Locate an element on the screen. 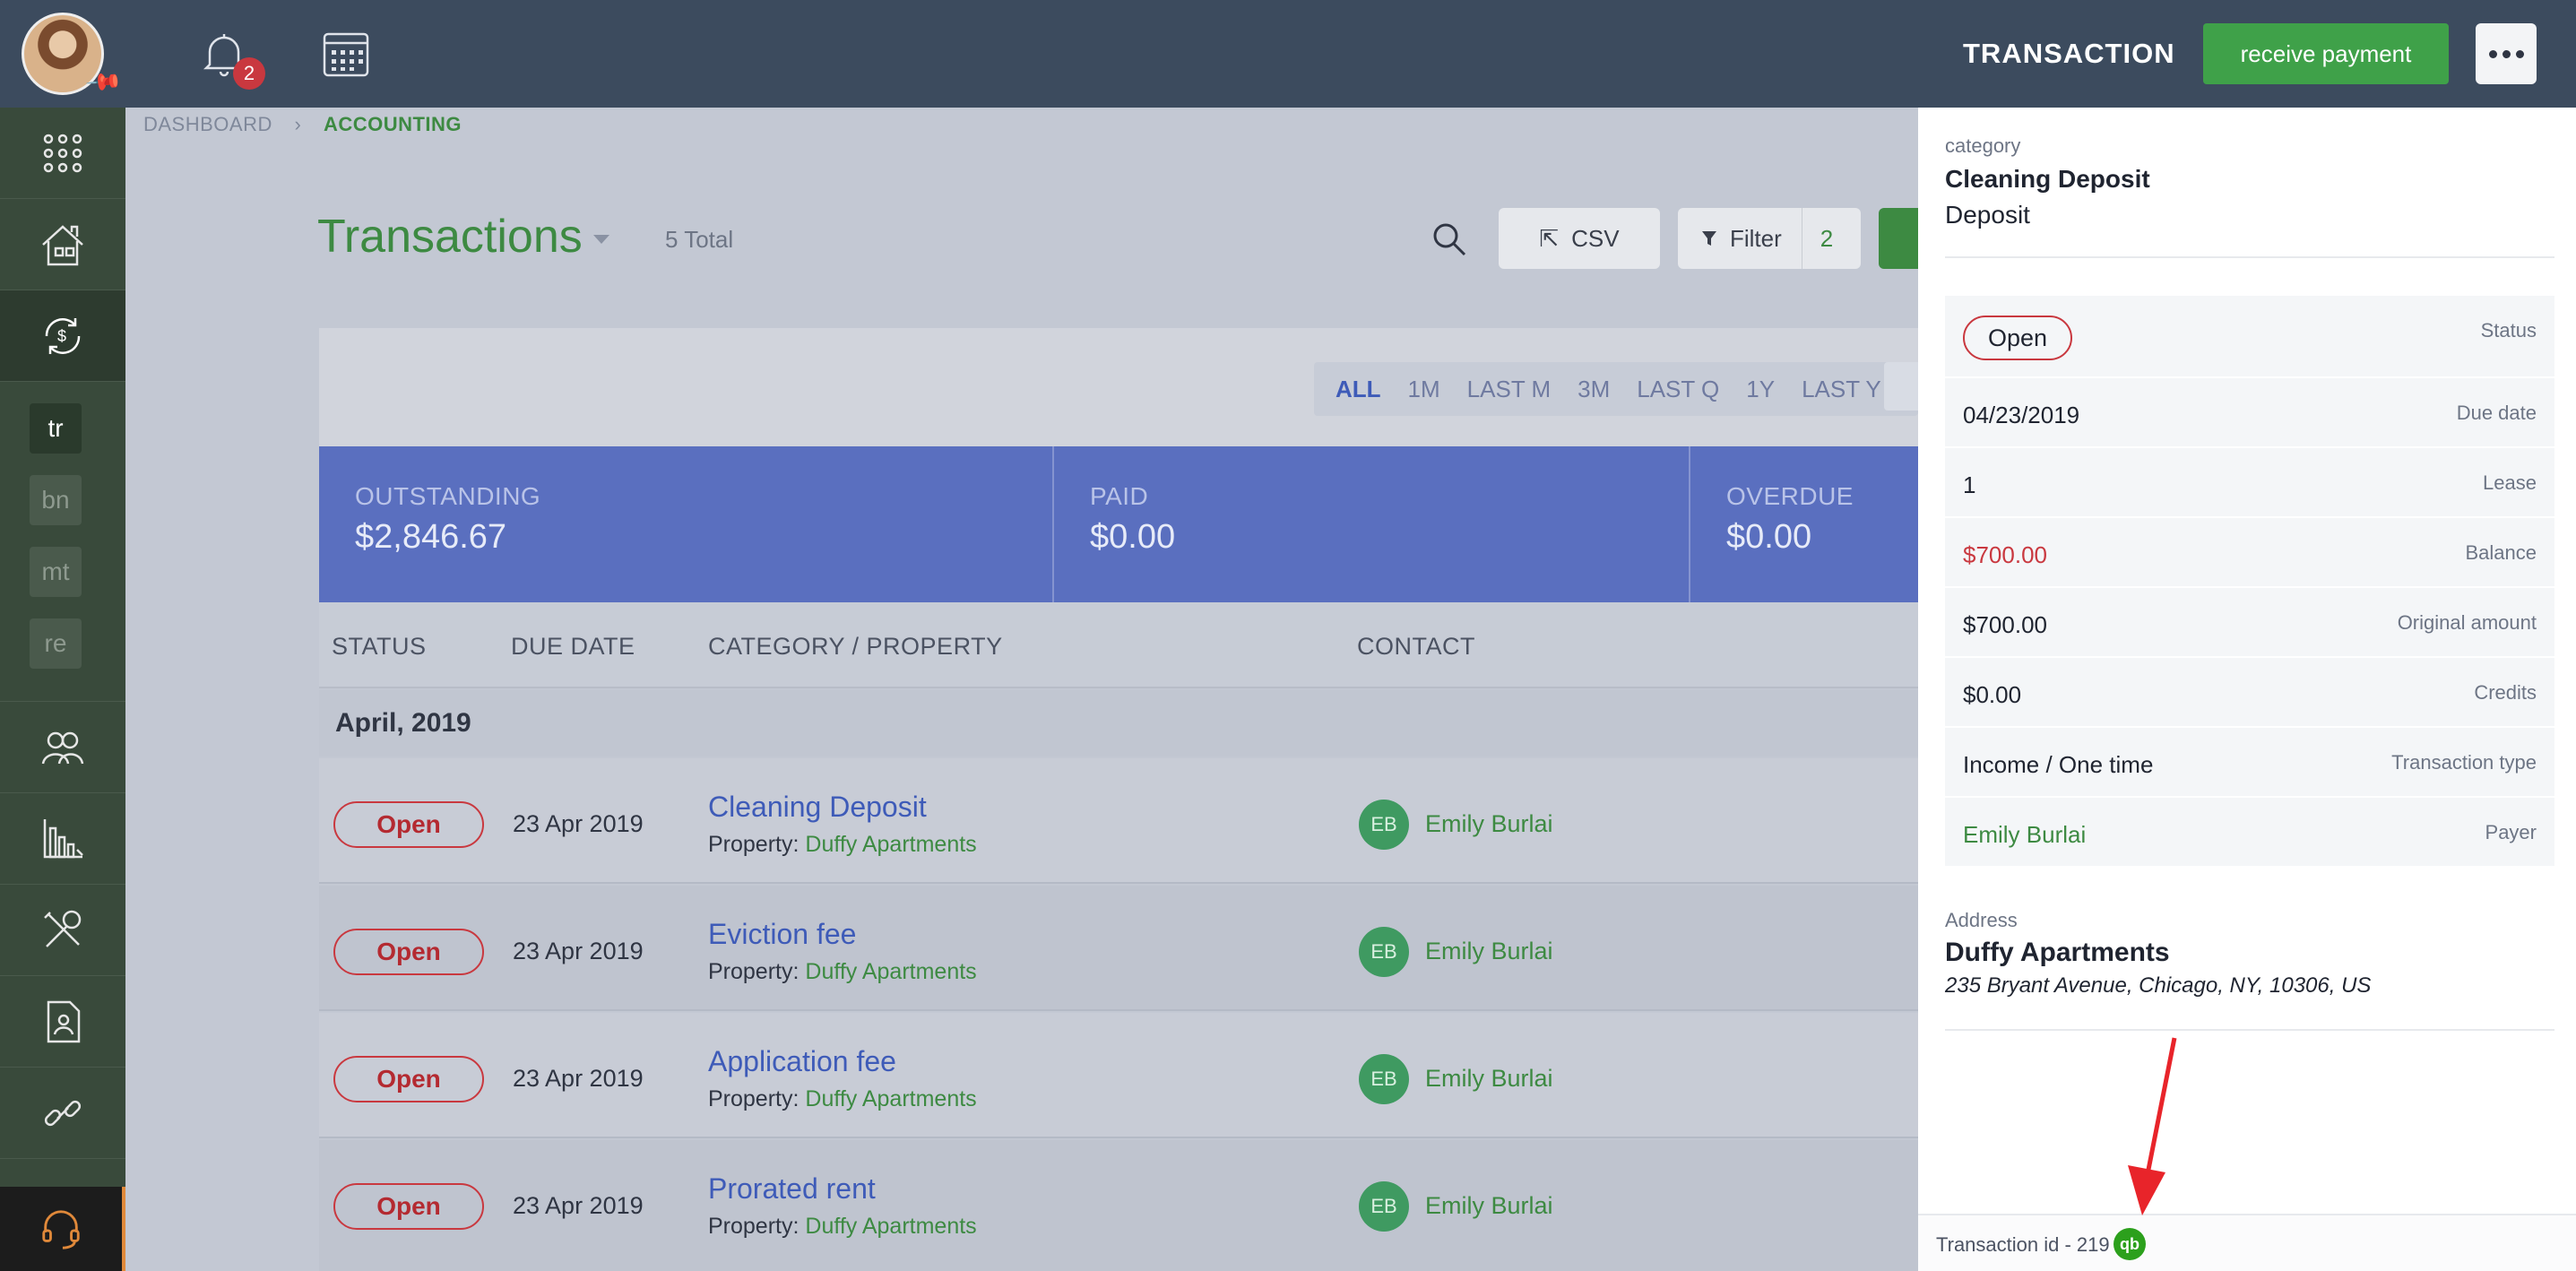 This screenshot has width=2576, height=1271. more-options-button is located at coordinates (2506, 53).